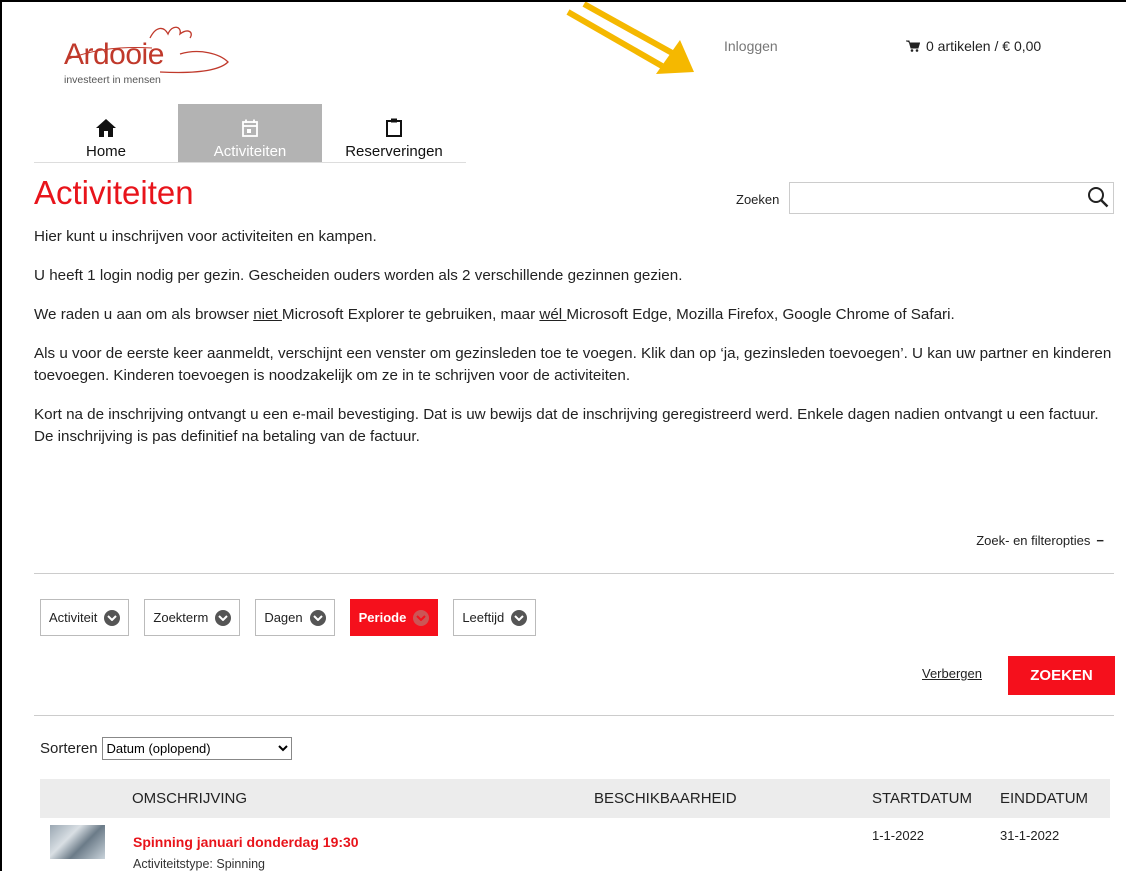 This screenshot has width=1126, height=871. Describe the element at coordinates (553, 314) in the screenshot. I see `intro-underline-wel: wél` at that location.